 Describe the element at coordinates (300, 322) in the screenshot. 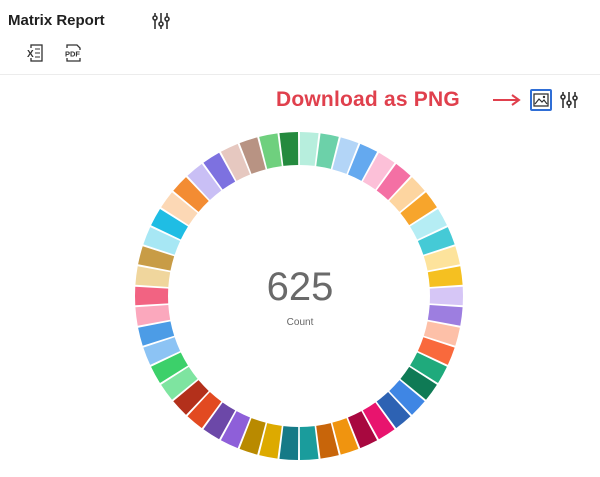

I see `total-count-label: Count` at that location.